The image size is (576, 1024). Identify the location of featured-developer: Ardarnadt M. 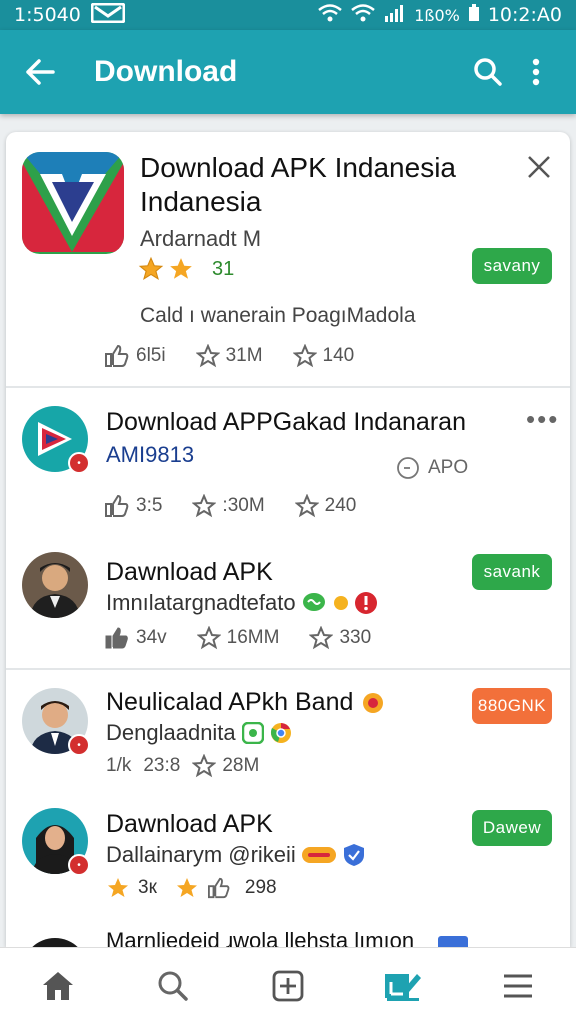
(201, 238).